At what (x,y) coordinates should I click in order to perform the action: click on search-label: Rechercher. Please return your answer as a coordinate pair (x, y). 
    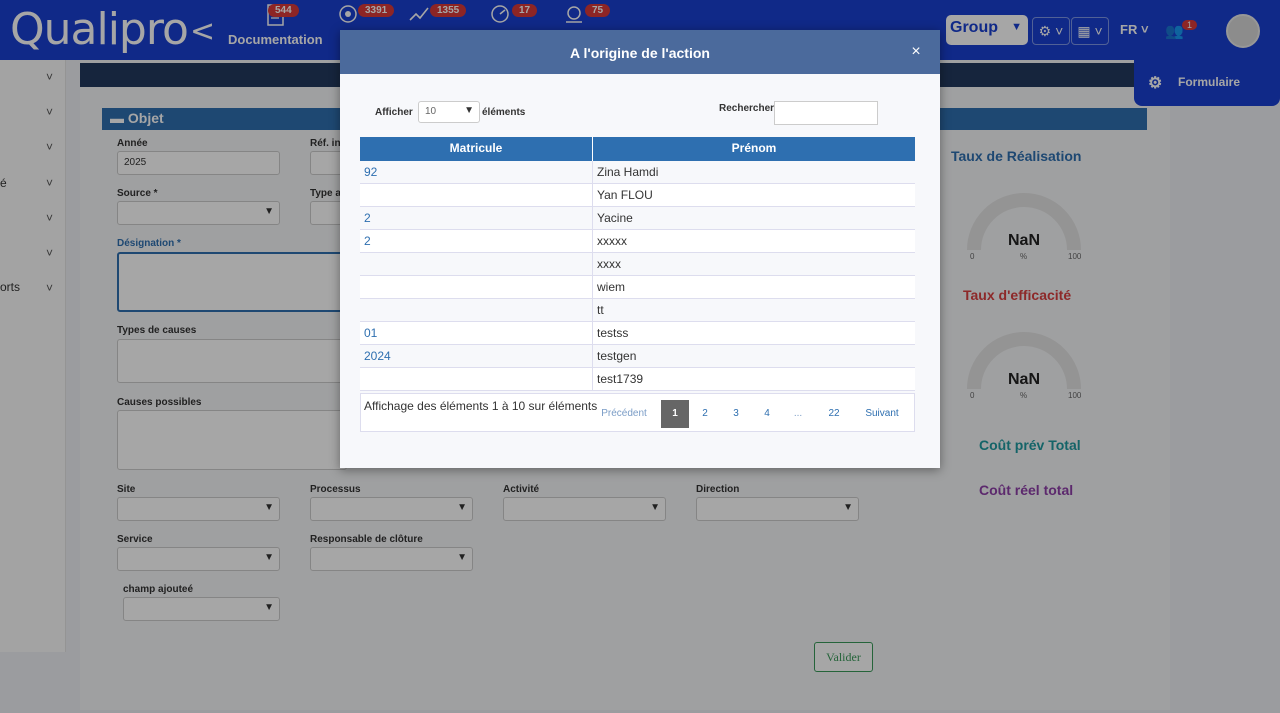
    Looking at the image, I should click on (747, 108).